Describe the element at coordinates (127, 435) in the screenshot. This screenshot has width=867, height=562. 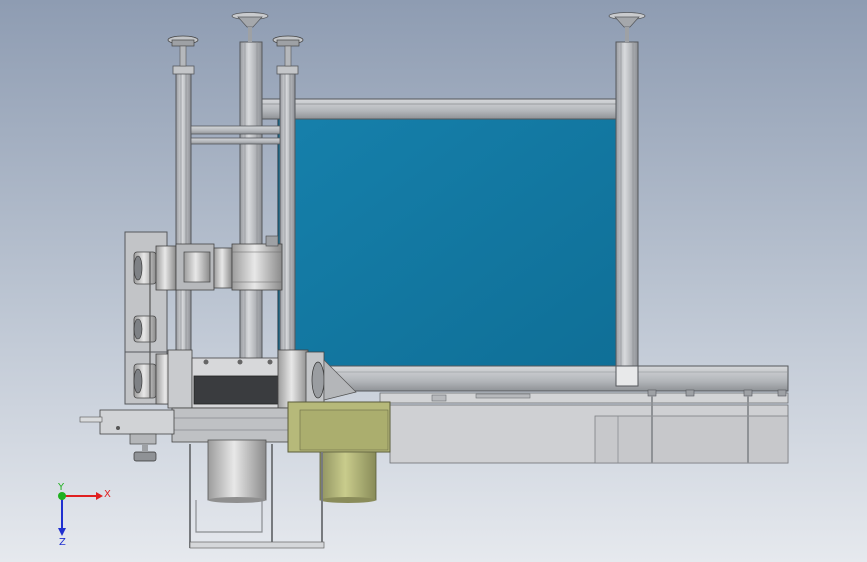
I see `tool-arm` at that location.